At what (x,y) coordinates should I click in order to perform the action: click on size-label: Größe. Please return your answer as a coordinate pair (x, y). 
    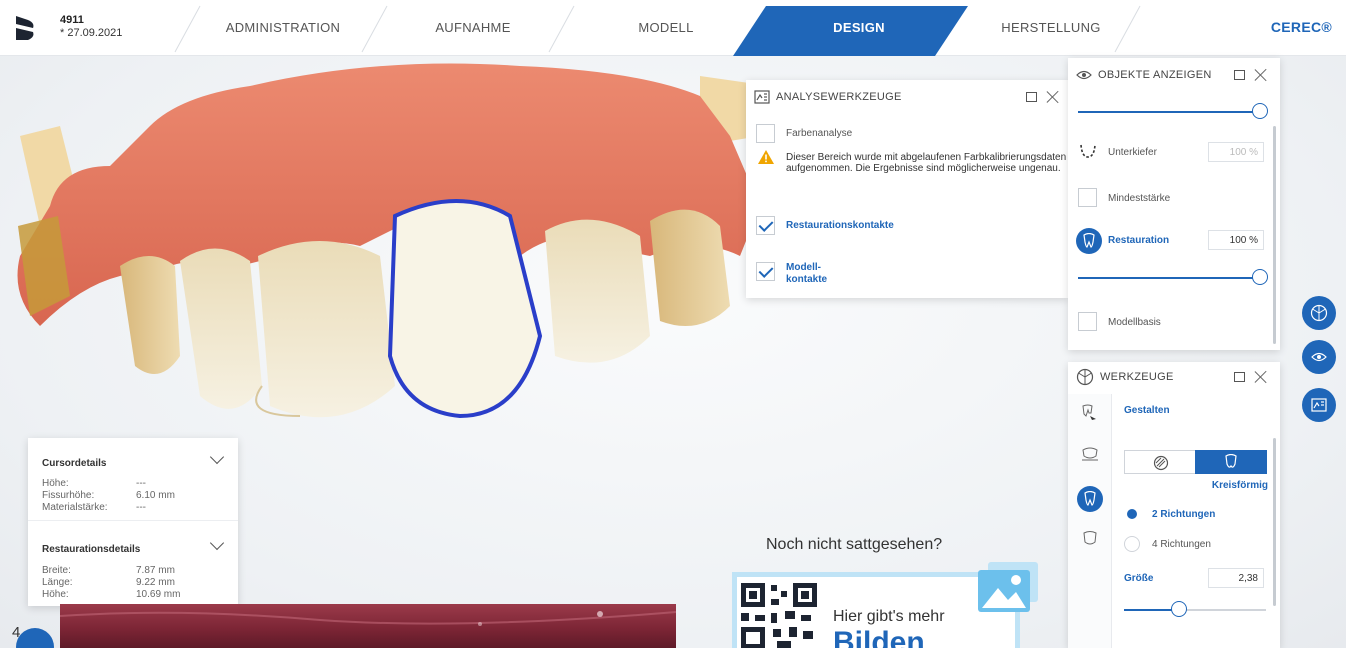
    Looking at the image, I should click on (1139, 578).